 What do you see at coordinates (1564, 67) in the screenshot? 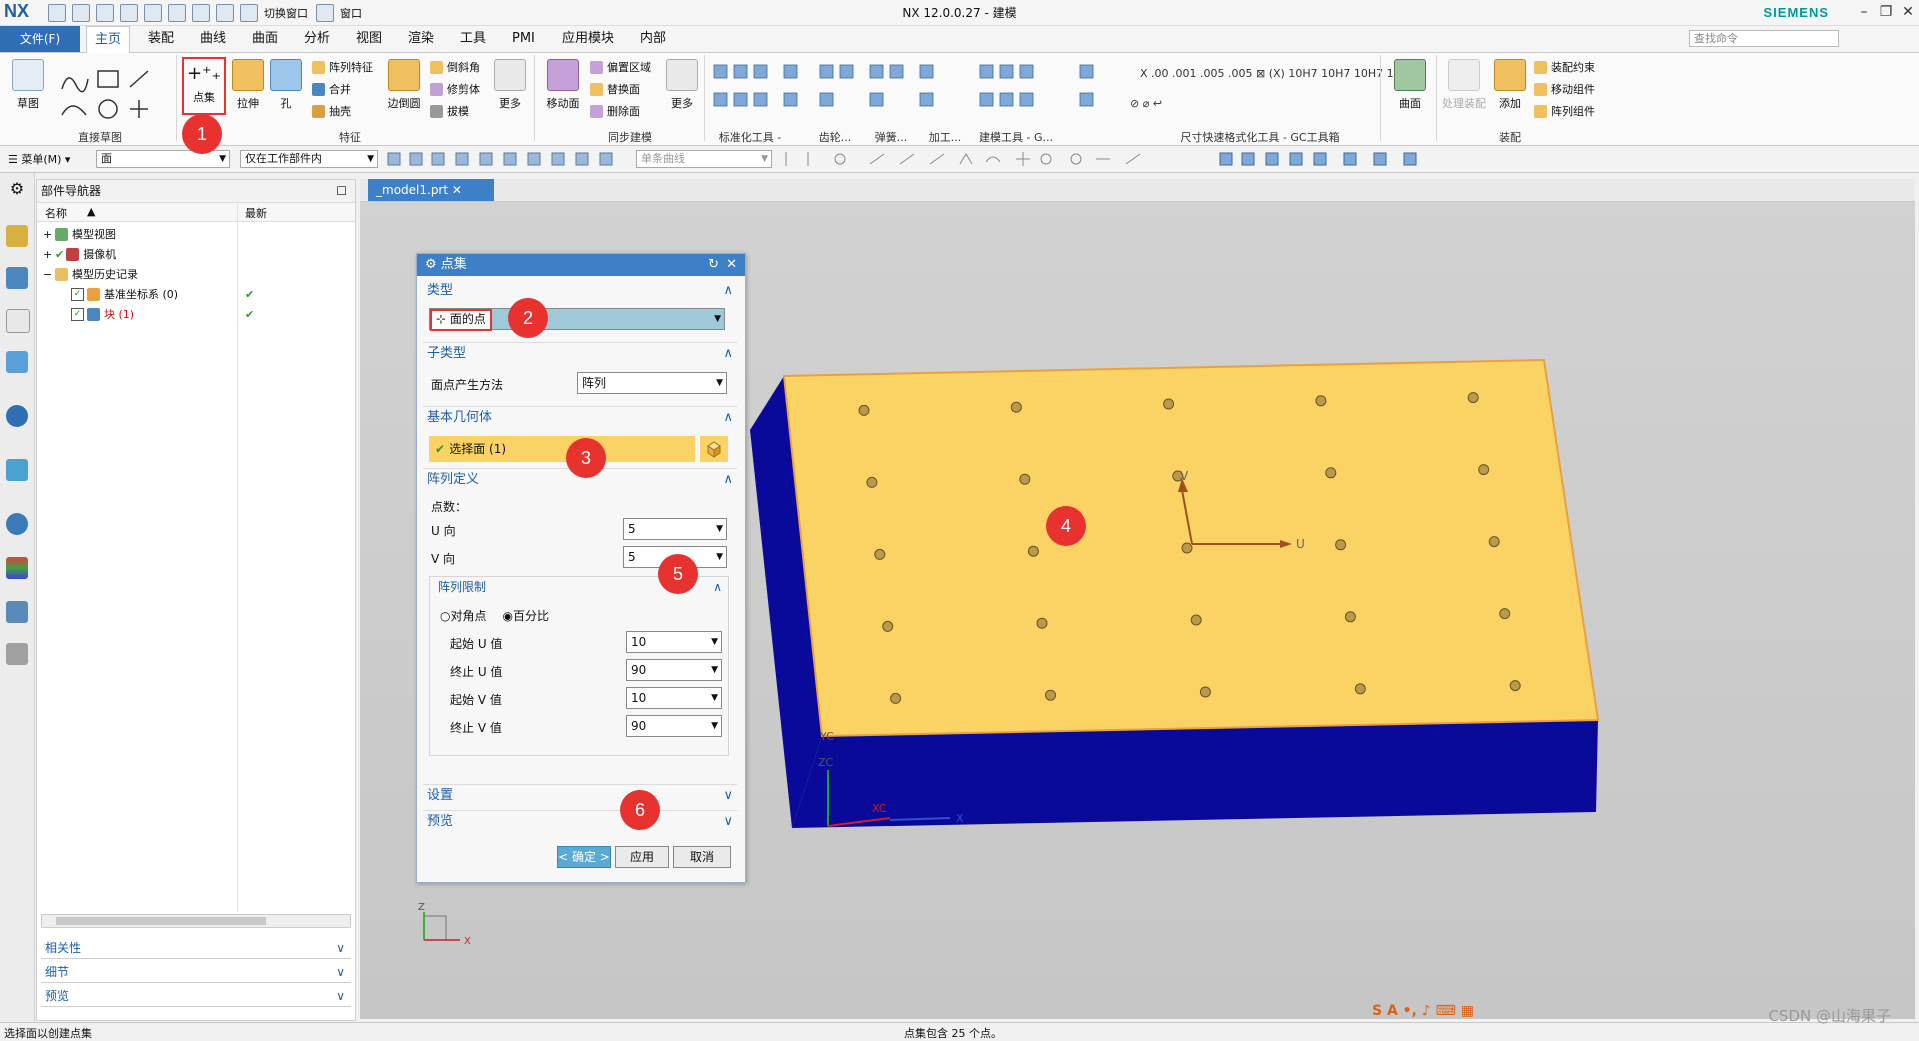
I see `assembly-constraint-button: 装配约束` at bounding box center [1564, 67].